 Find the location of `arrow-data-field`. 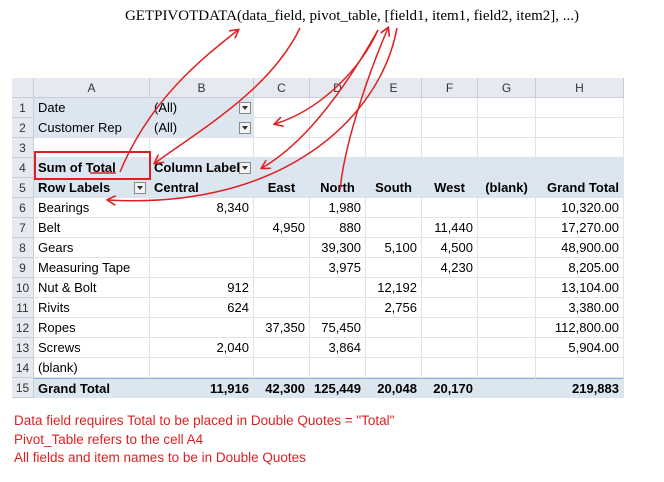

arrow-data-field is located at coordinates (178, 101).